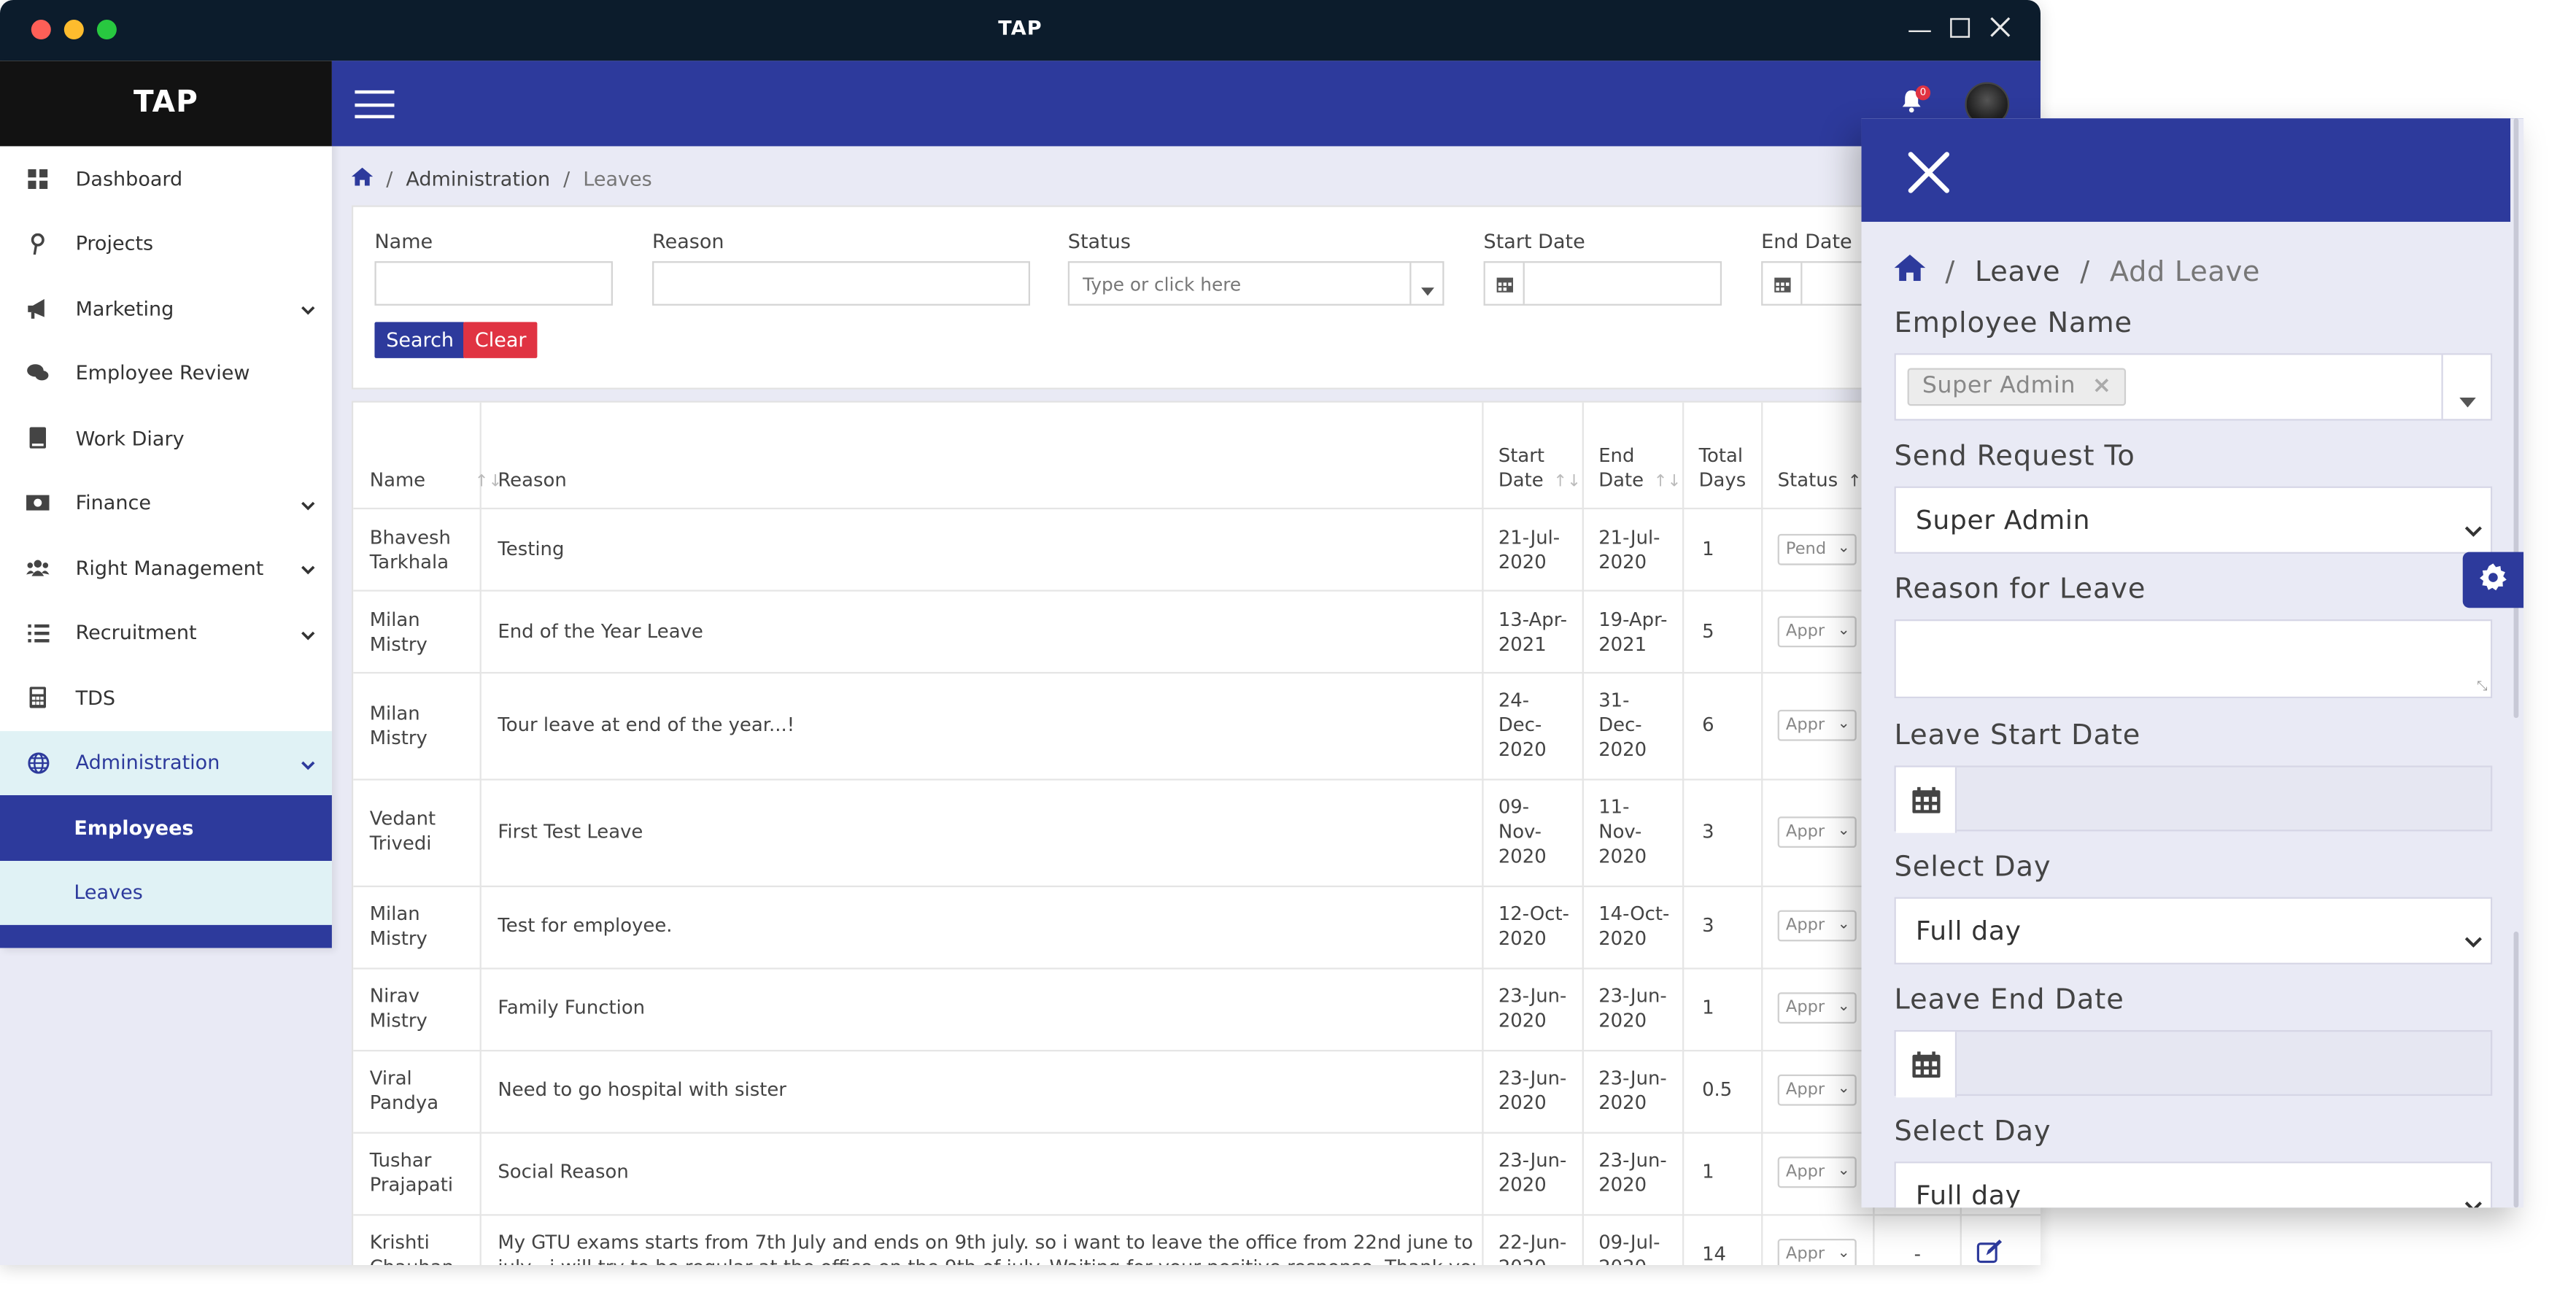  I want to click on edit-icon, so click(1989, 1252).